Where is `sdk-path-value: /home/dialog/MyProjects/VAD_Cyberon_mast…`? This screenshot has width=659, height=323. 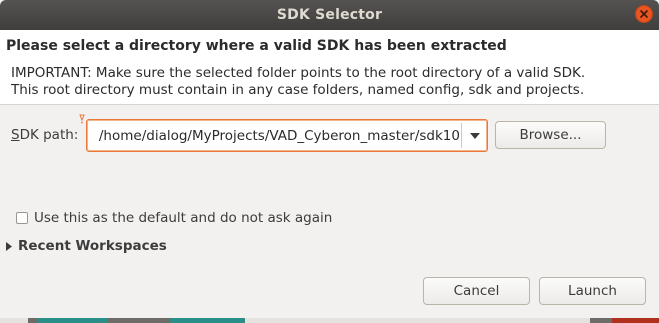
sdk-path-value: /home/dialog/MyProjects/VAD_Cyberon_mast… is located at coordinates (279, 135).